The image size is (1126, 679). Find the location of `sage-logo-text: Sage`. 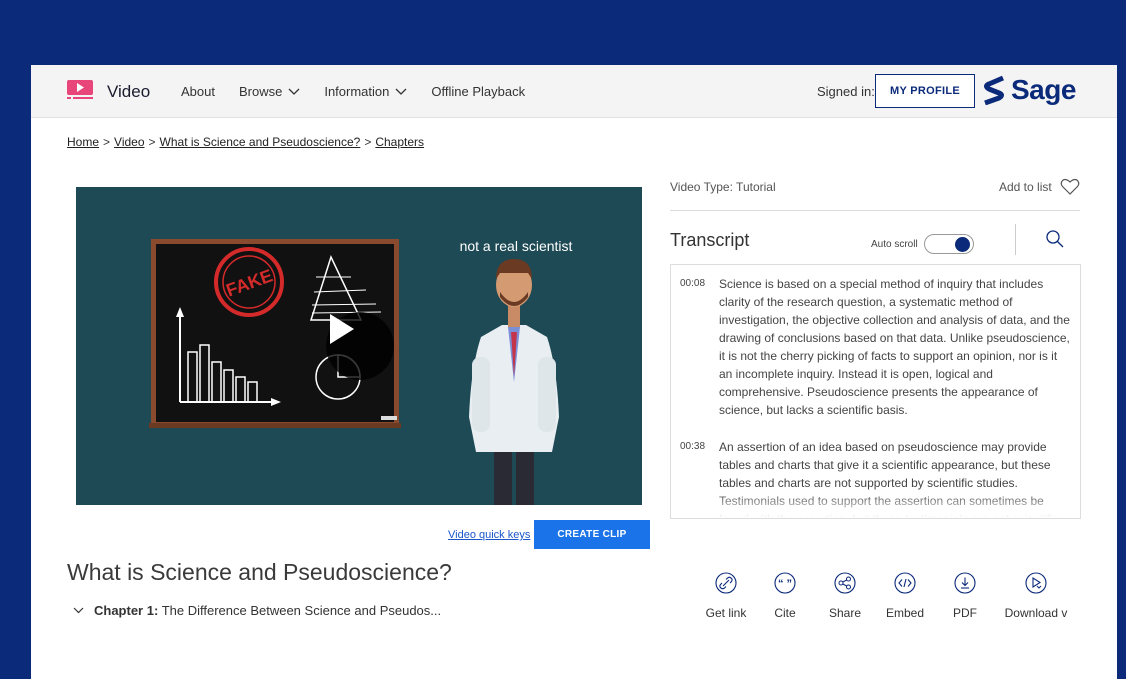

sage-logo-text: Sage is located at coordinates (1043, 89).